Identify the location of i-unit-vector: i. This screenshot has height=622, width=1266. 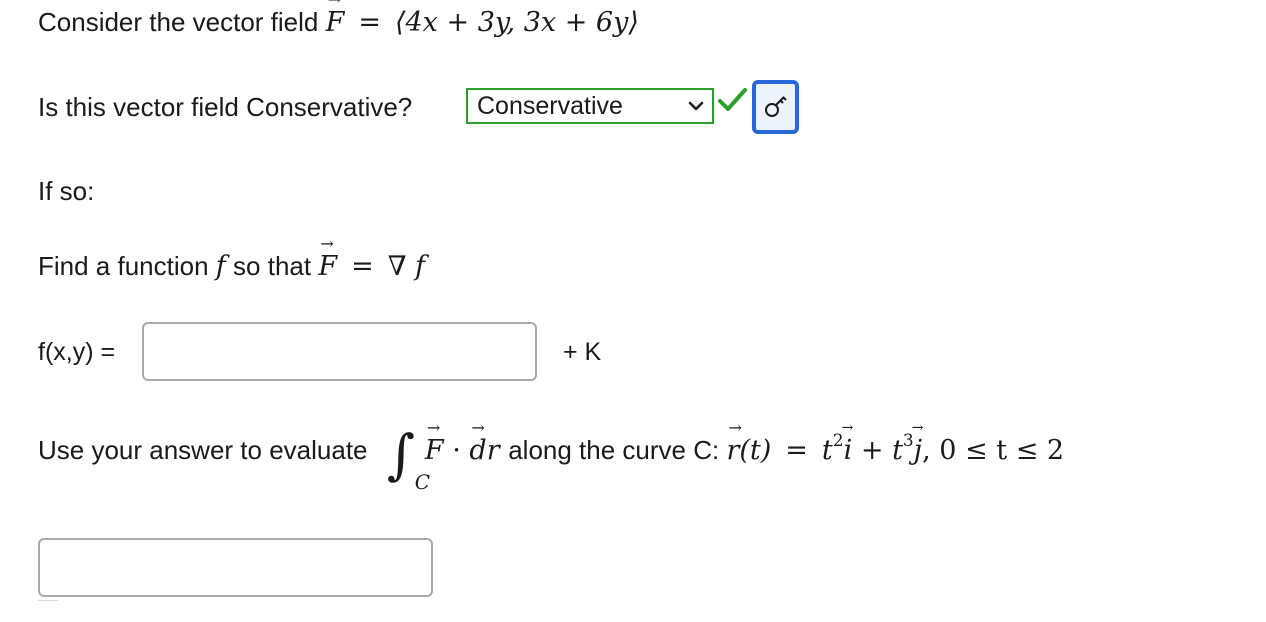
(847, 442).